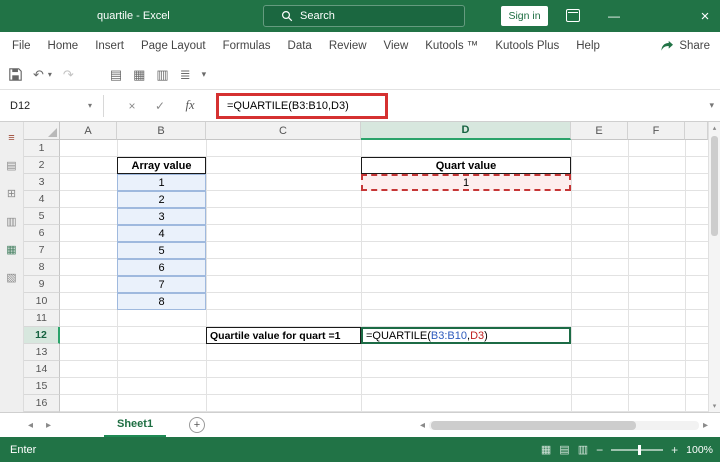 The width and height of the screenshot is (720, 462). Describe the element at coordinates (422, 425) in the screenshot. I see `hscroll-left-icon: ◂` at that location.